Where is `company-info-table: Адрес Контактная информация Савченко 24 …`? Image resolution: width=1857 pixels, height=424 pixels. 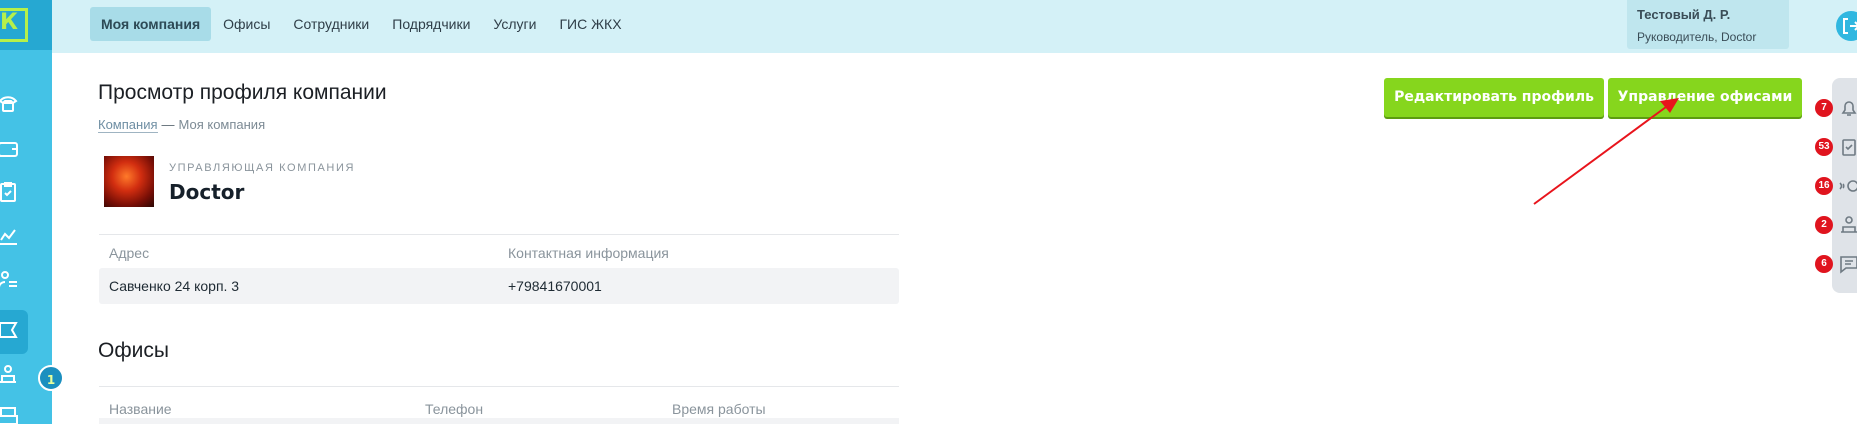 company-info-table: Адрес Контактная информация Савченко 24 … is located at coordinates (499, 269).